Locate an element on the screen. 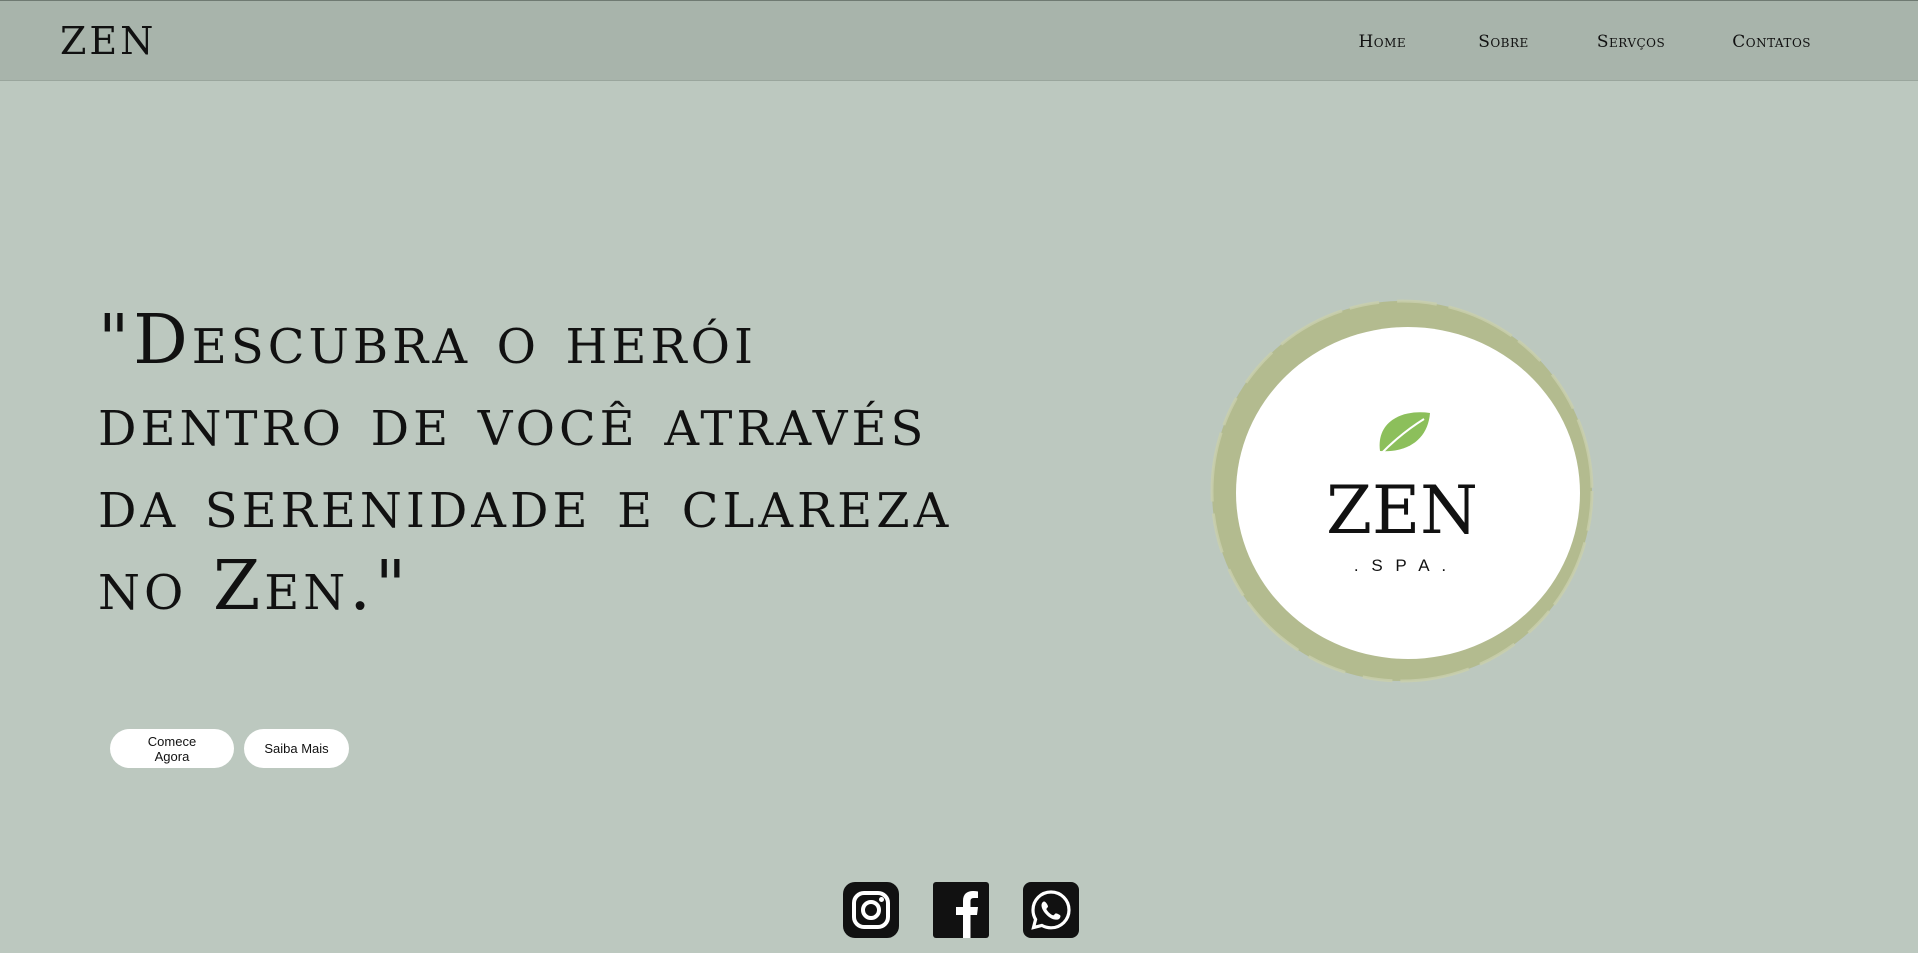 This screenshot has height=953, width=1918. zen-spa-logo-graphic: ZEN . S P A . is located at coordinates (1402, 491).